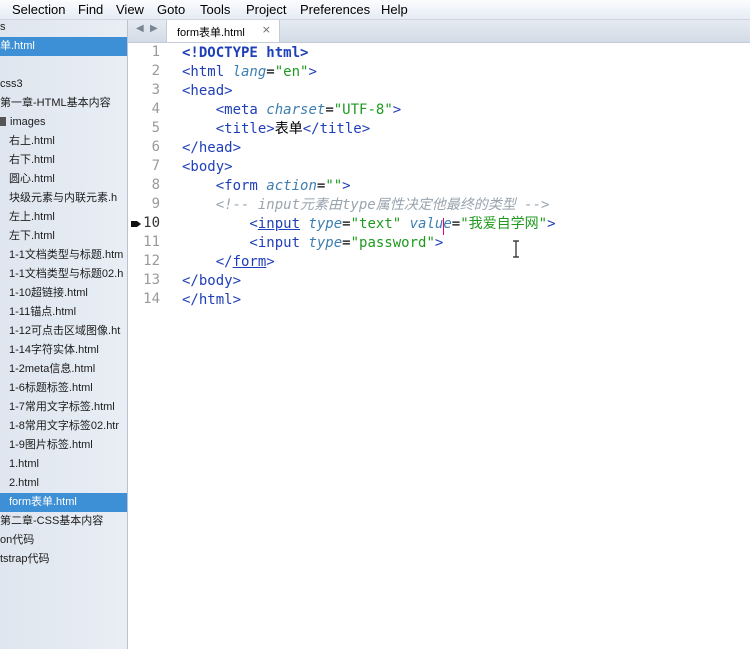 The image size is (750, 649). I want to click on sidebar-item-label: on代码, so click(17, 540).